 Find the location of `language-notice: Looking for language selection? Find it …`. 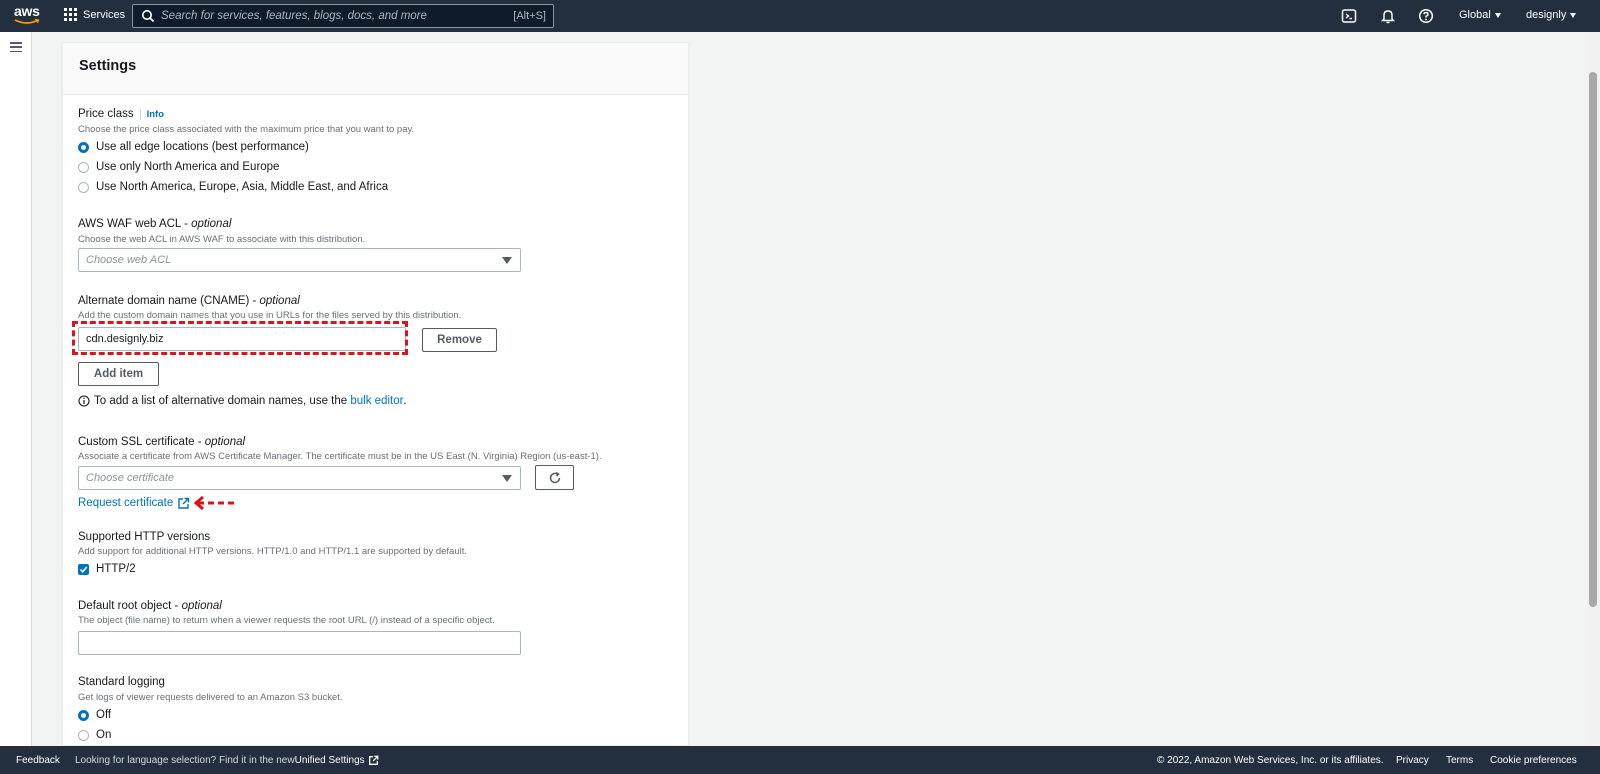

language-notice: Looking for language selection? Find it … is located at coordinates (227, 760).